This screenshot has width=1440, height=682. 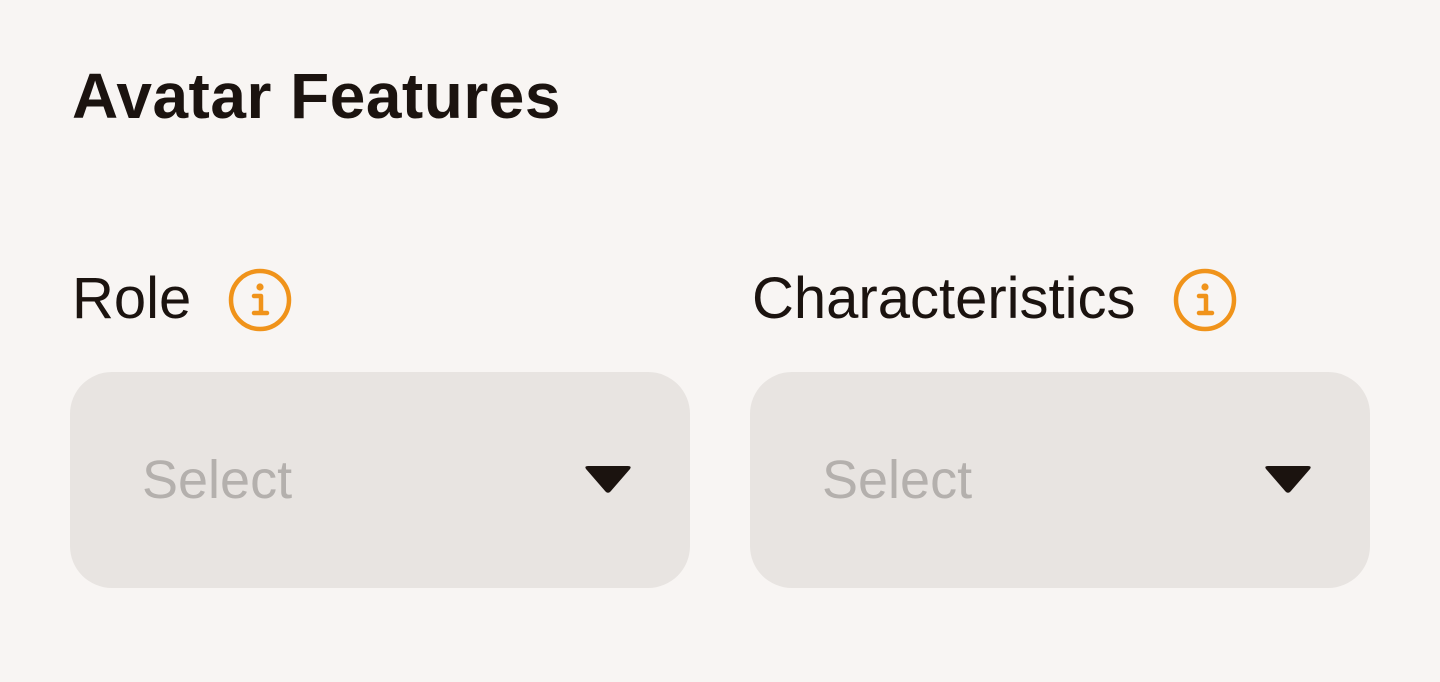 What do you see at coordinates (897, 480) in the screenshot?
I see `characteristics-select-placeholder: Select` at bounding box center [897, 480].